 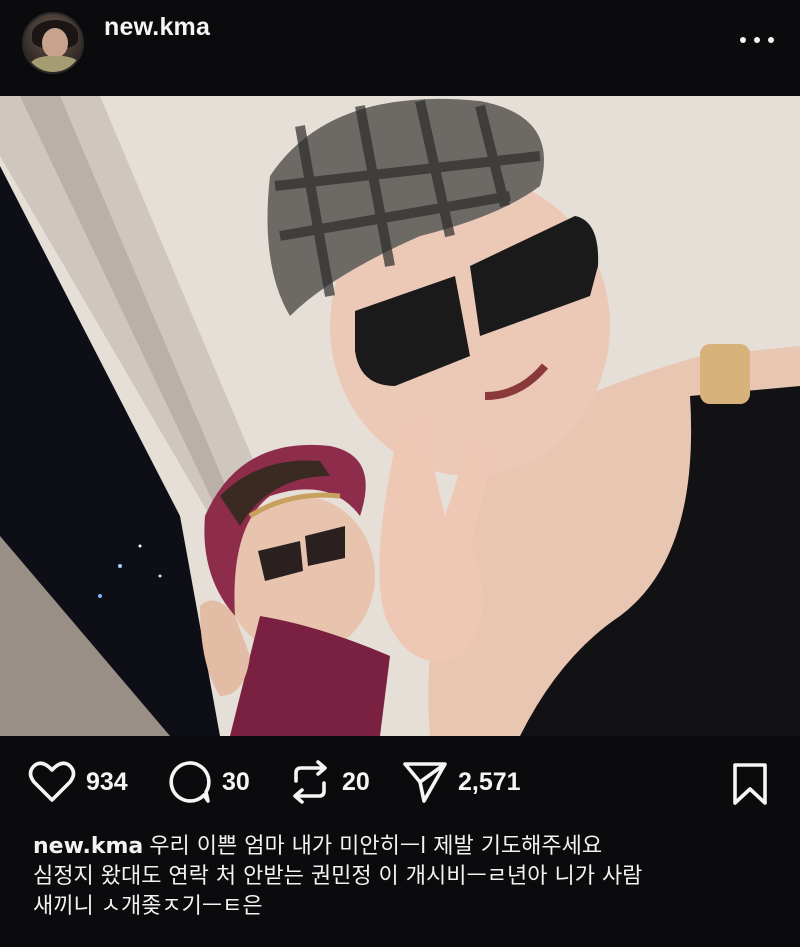 I want to click on username: new.kma, so click(x=157, y=27).